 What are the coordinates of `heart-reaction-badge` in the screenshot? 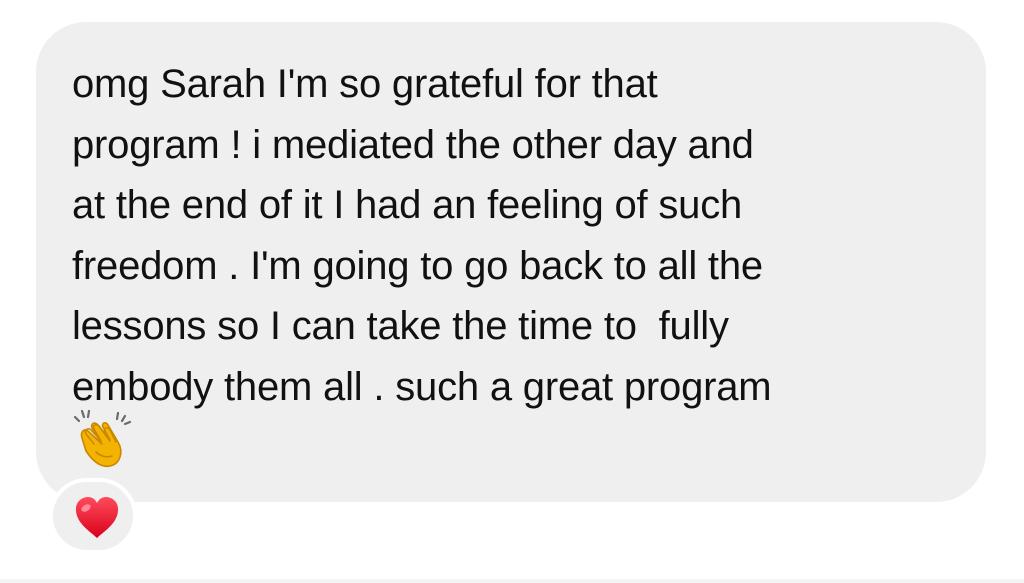 It's located at (93, 516).